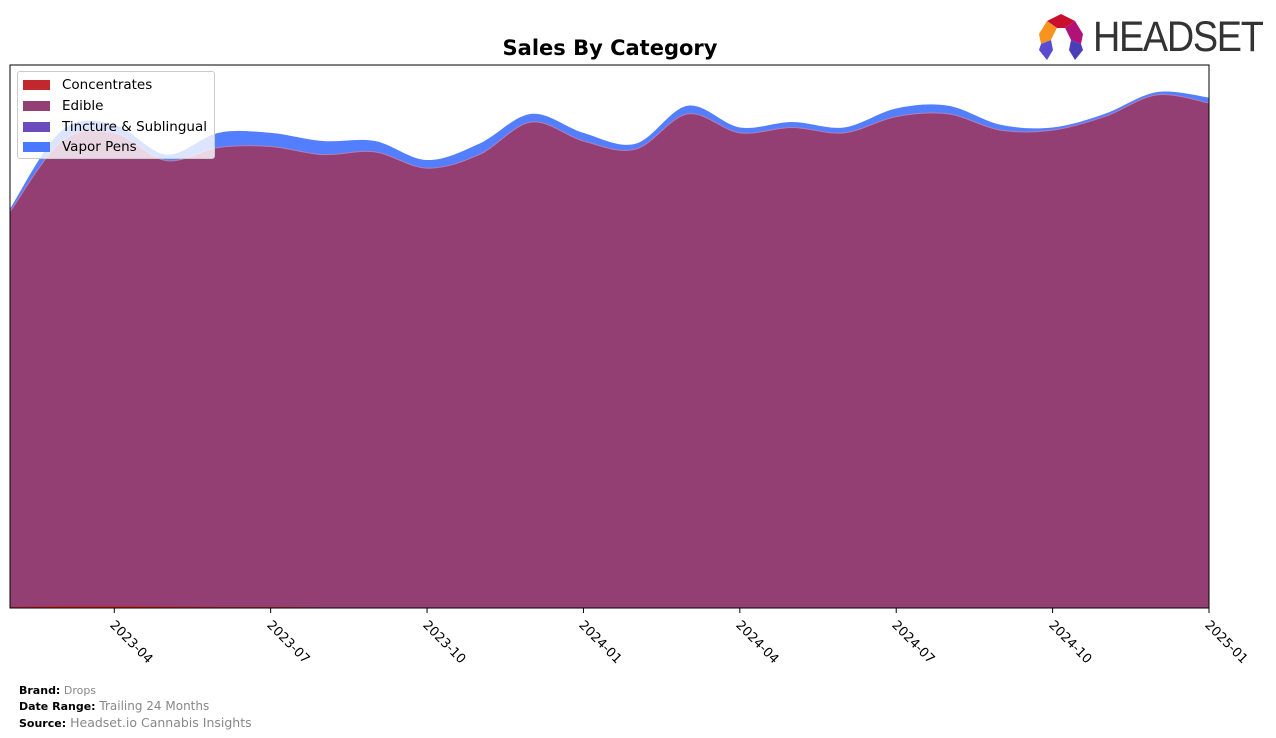 This screenshot has height=738, width=1276. What do you see at coordinates (1061, 37) in the screenshot?
I see `headset-logo-icon` at bounding box center [1061, 37].